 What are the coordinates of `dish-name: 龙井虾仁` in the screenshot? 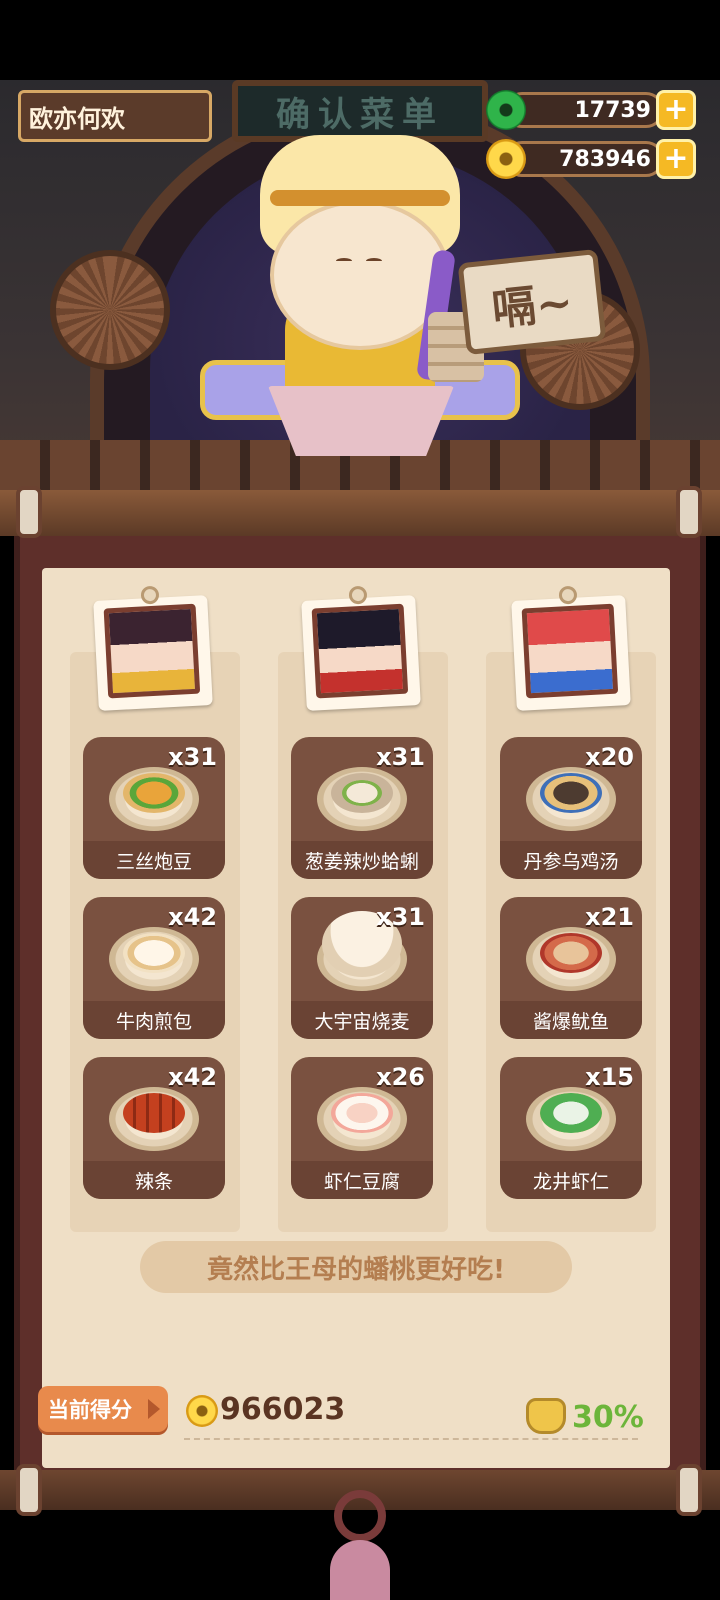 It's located at (571, 1180).